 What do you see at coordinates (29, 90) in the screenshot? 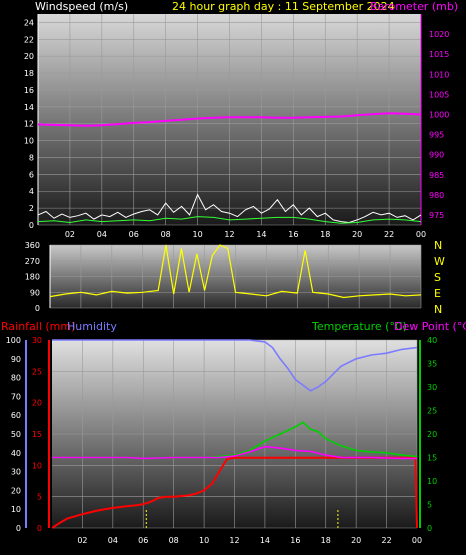
I see `wind-tick-label: 16` at bounding box center [29, 90].